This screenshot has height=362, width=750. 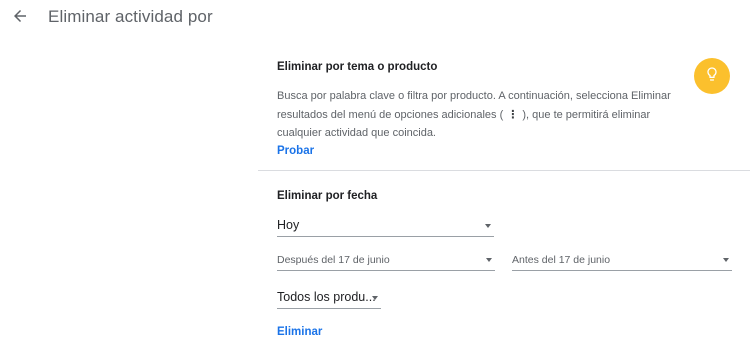 I want to click on after-date-select: Después del 17 de junio, so click(x=386, y=260).